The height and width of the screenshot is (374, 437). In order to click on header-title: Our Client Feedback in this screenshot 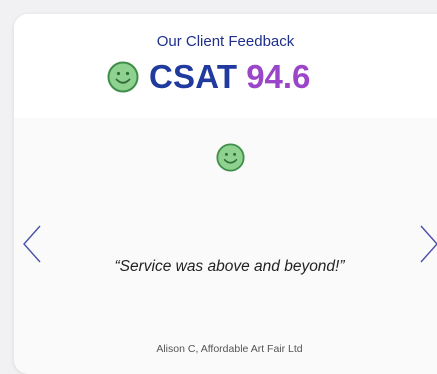, I will do `click(225, 41)`.